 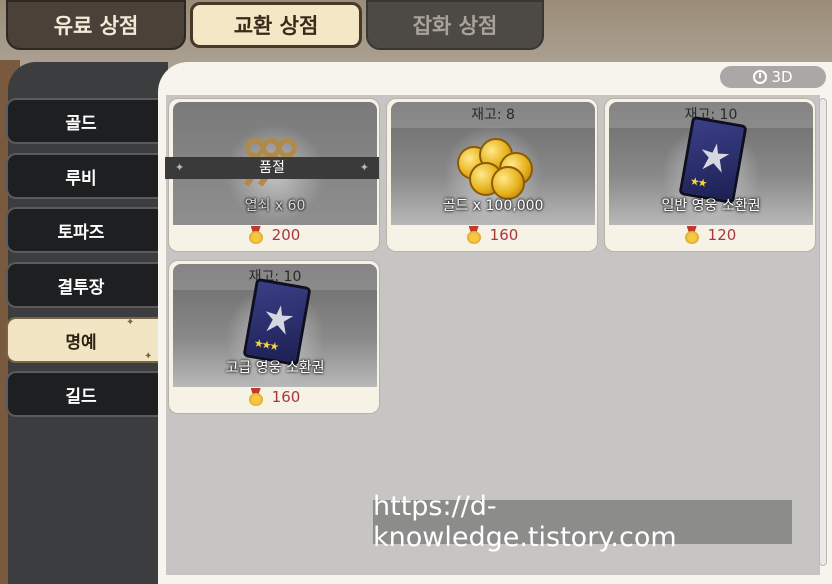 What do you see at coordinates (823, 332) in the screenshot?
I see `scrollbar` at bounding box center [823, 332].